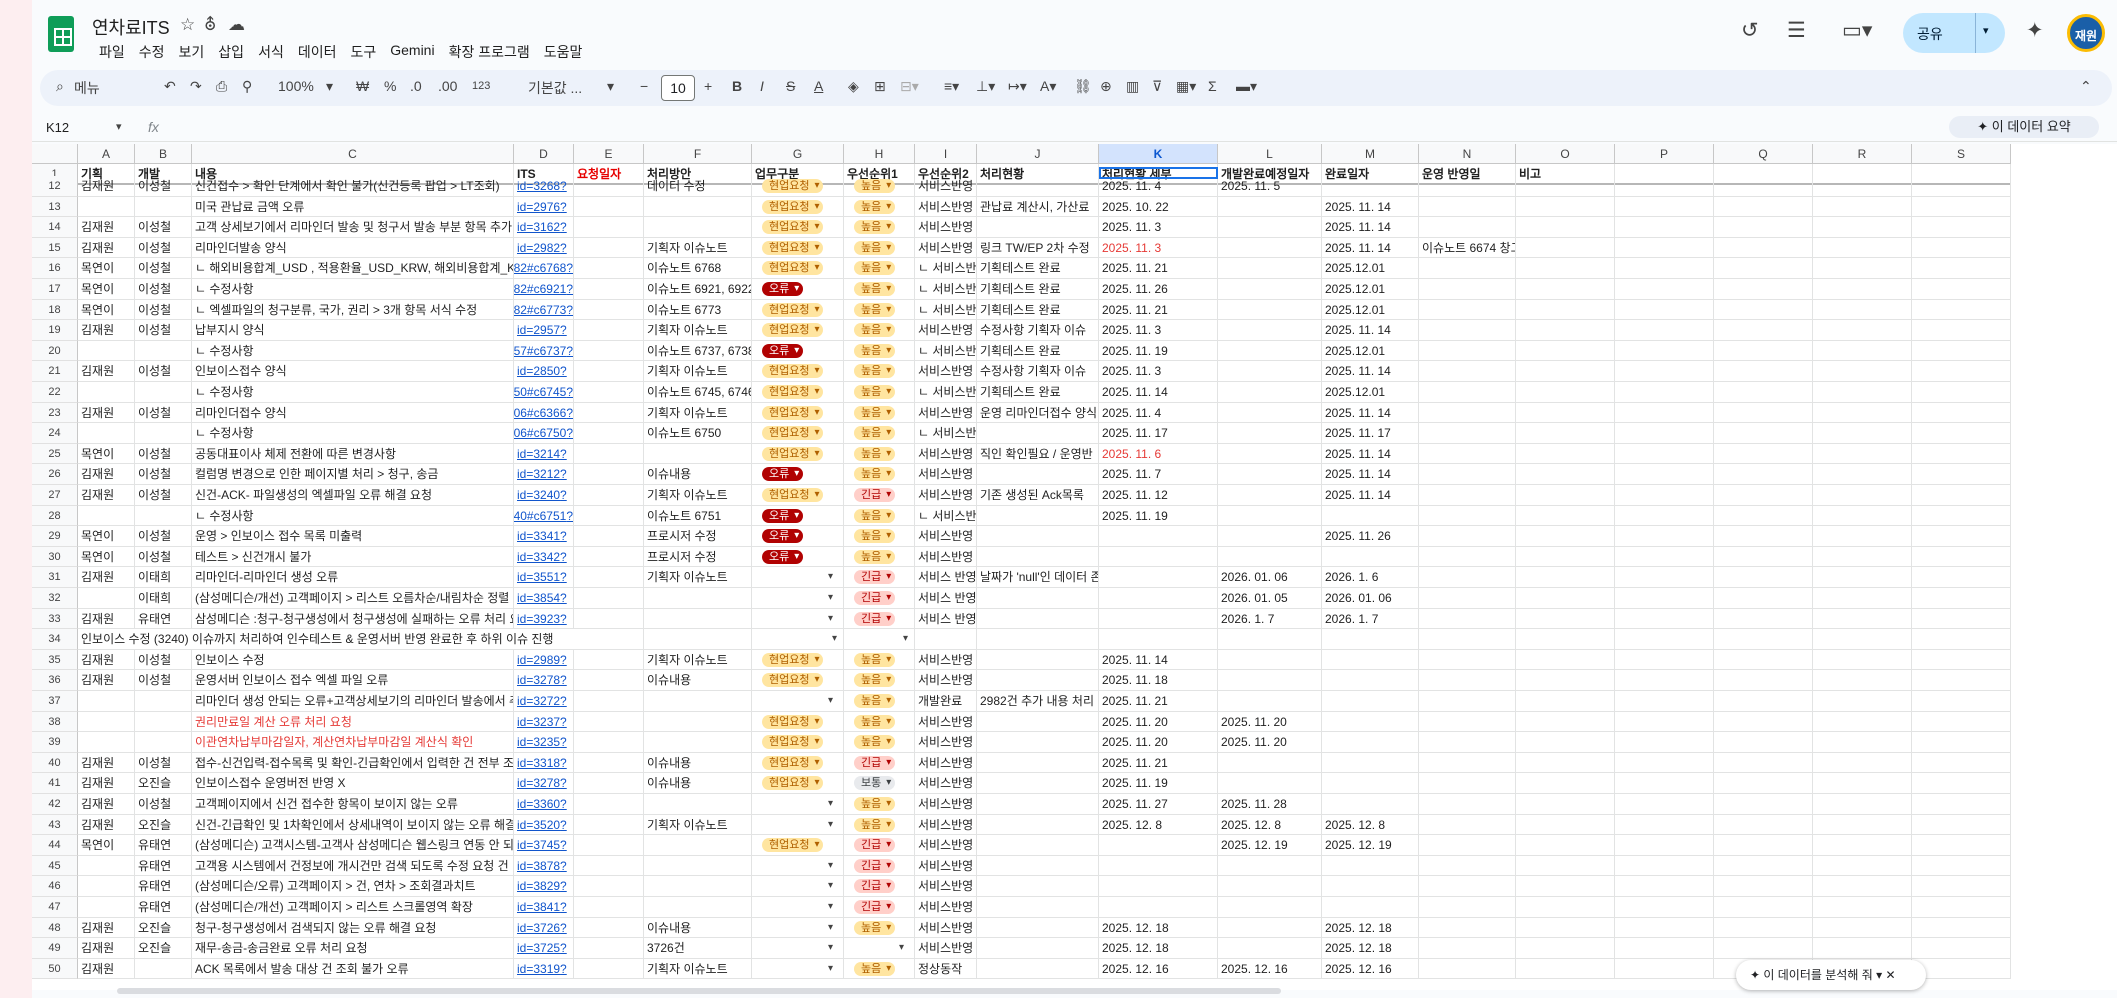 The image size is (2117, 998). Describe the element at coordinates (106, 742) in the screenshot. I see `cell-A39` at that location.